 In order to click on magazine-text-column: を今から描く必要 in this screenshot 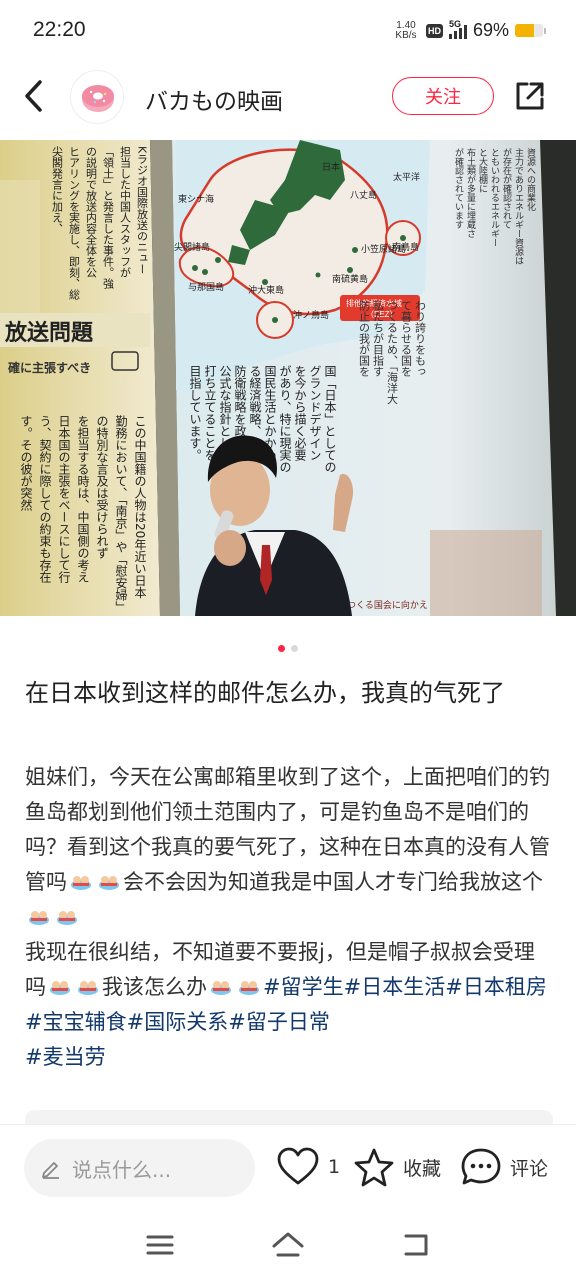, I will do `click(300, 413)`.